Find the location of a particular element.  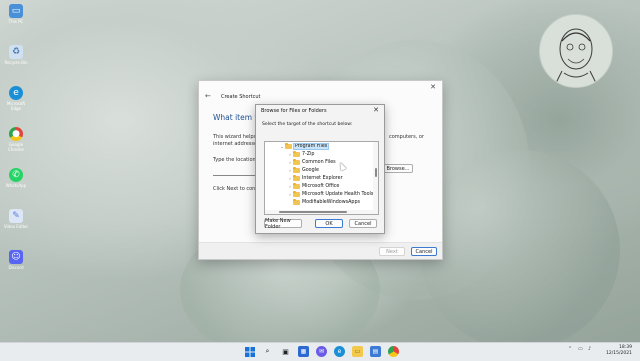

make-new-folder-button: Make New Folder is located at coordinates (283, 224).